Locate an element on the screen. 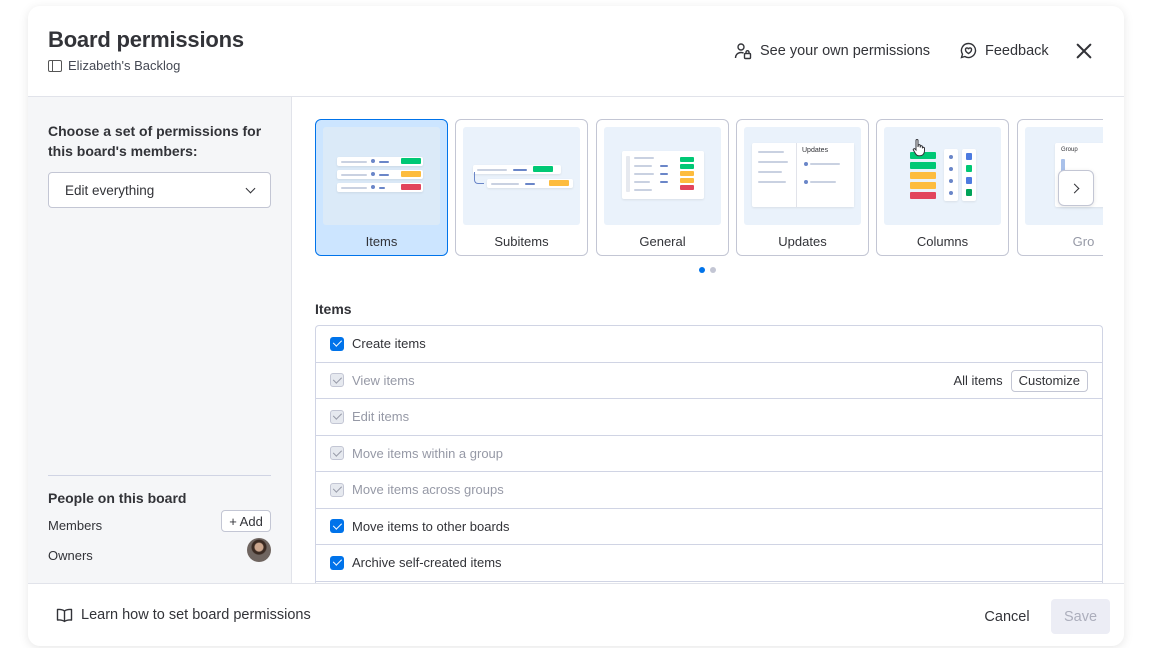 The height and width of the screenshot is (648, 1152). permission-row: Create items is located at coordinates (709, 344).